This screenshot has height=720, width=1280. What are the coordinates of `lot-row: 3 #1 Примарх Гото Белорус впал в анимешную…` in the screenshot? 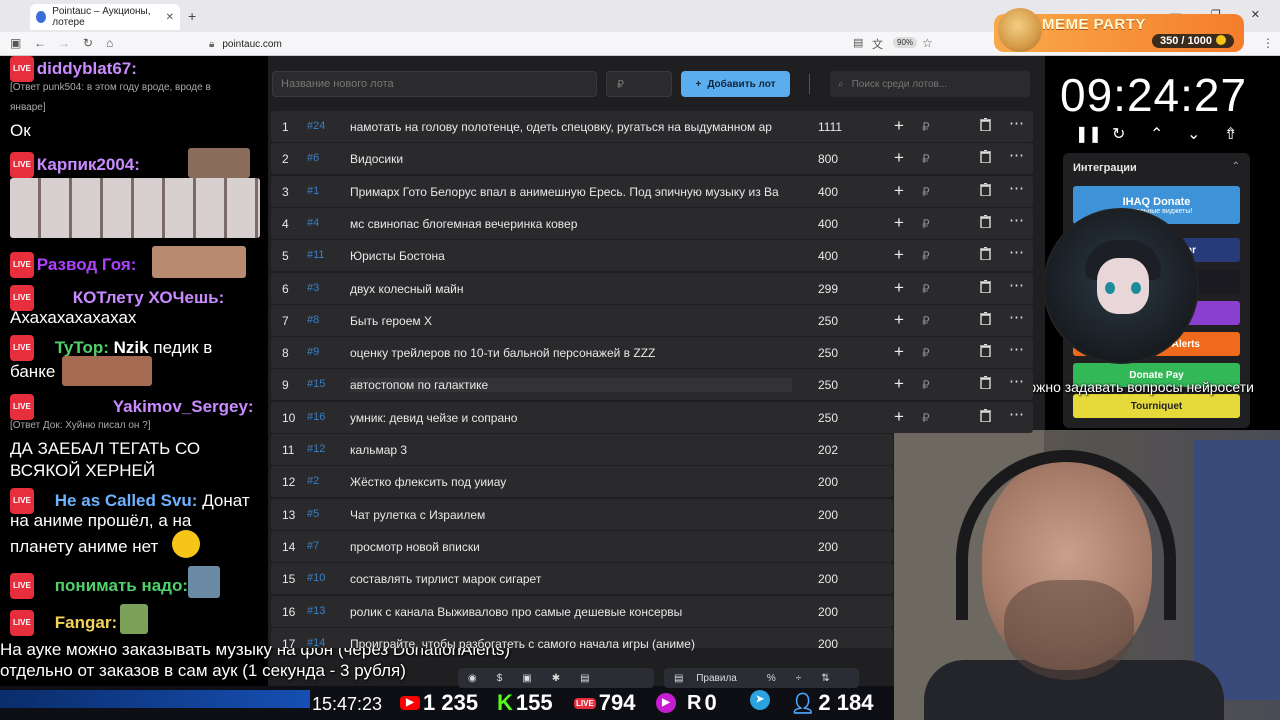 It's located at (652, 191).